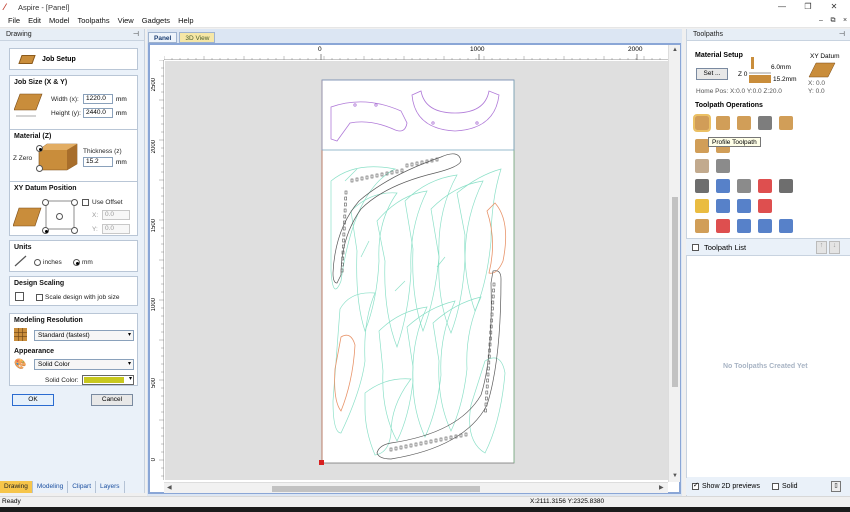 This screenshot has width=850, height=512. What do you see at coordinates (768, 367) in the screenshot?
I see `toolpath-list: No Toolpaths Created Yet` at bounding box center [768, 367].